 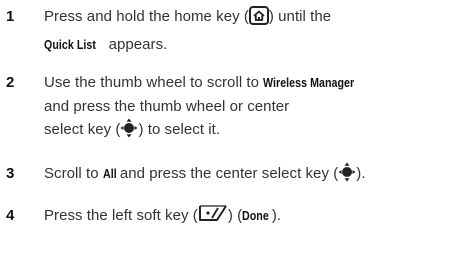 What do you see at coordinates (10, 215) in the screenshot?
I see `step-number: 4` at bounding box center [10, 215].